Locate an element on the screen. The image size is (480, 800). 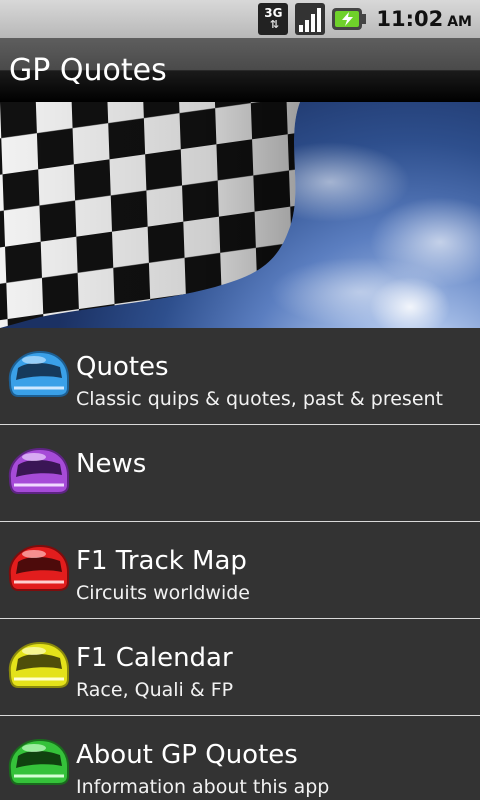
battery-charging-icon is located at coordinates (349, 19).